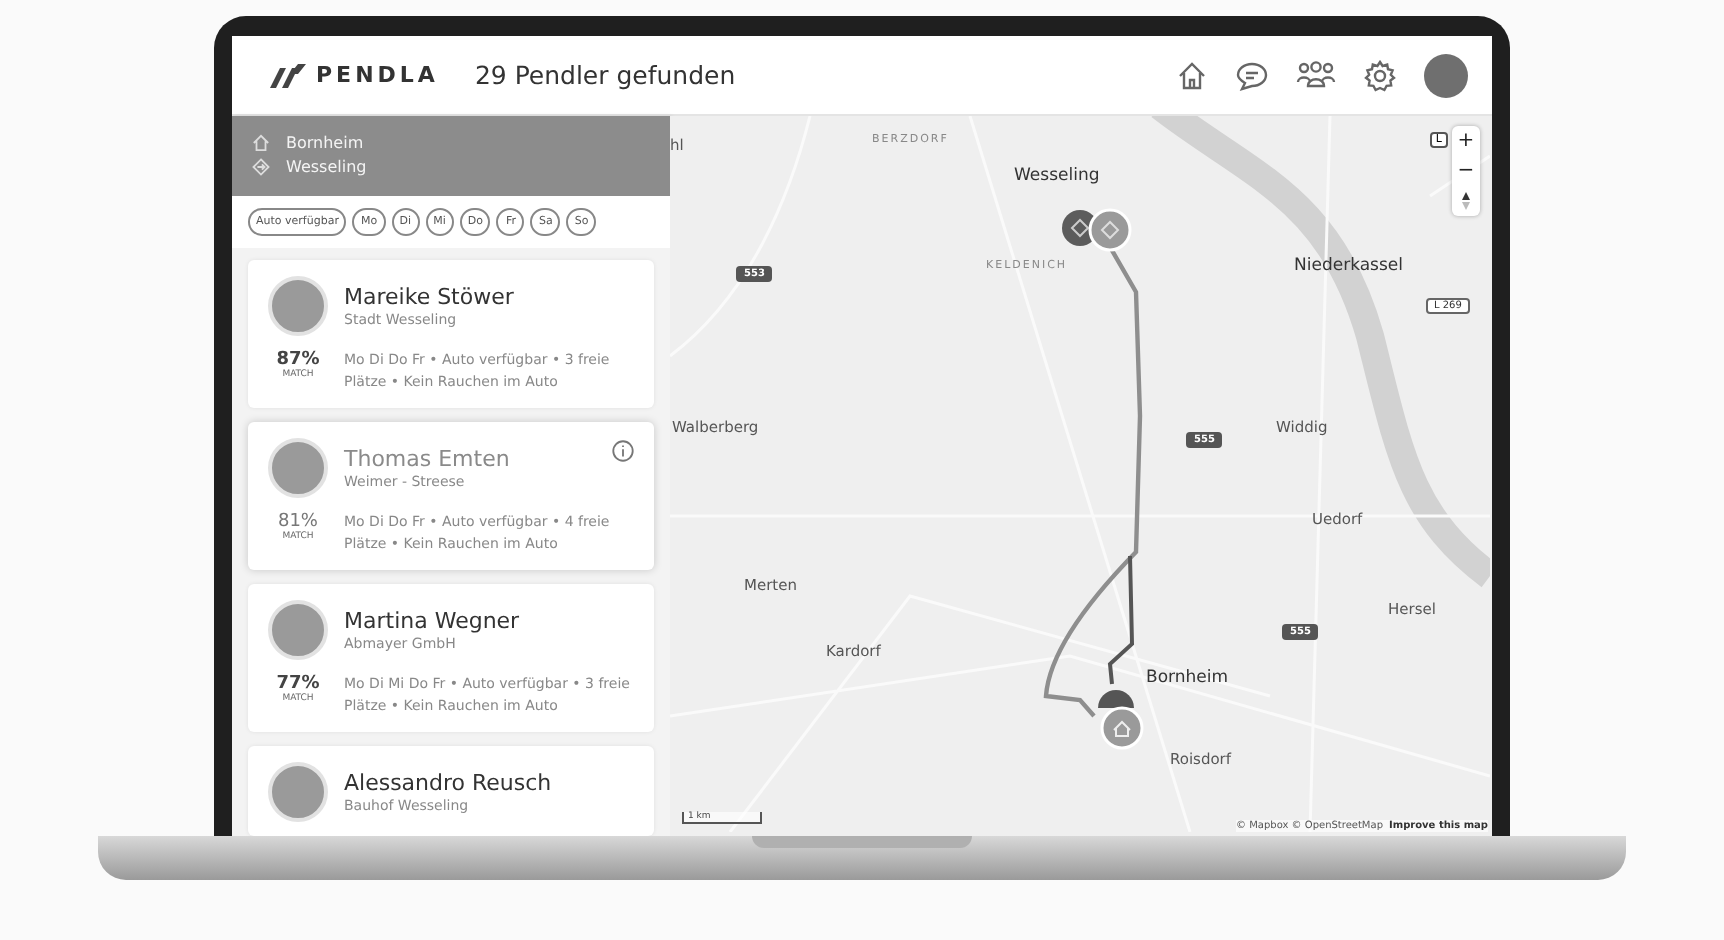  Describe the element at coordinates (377, 75) in the screenshot. I see `brand-name: PENDLA` at that location.